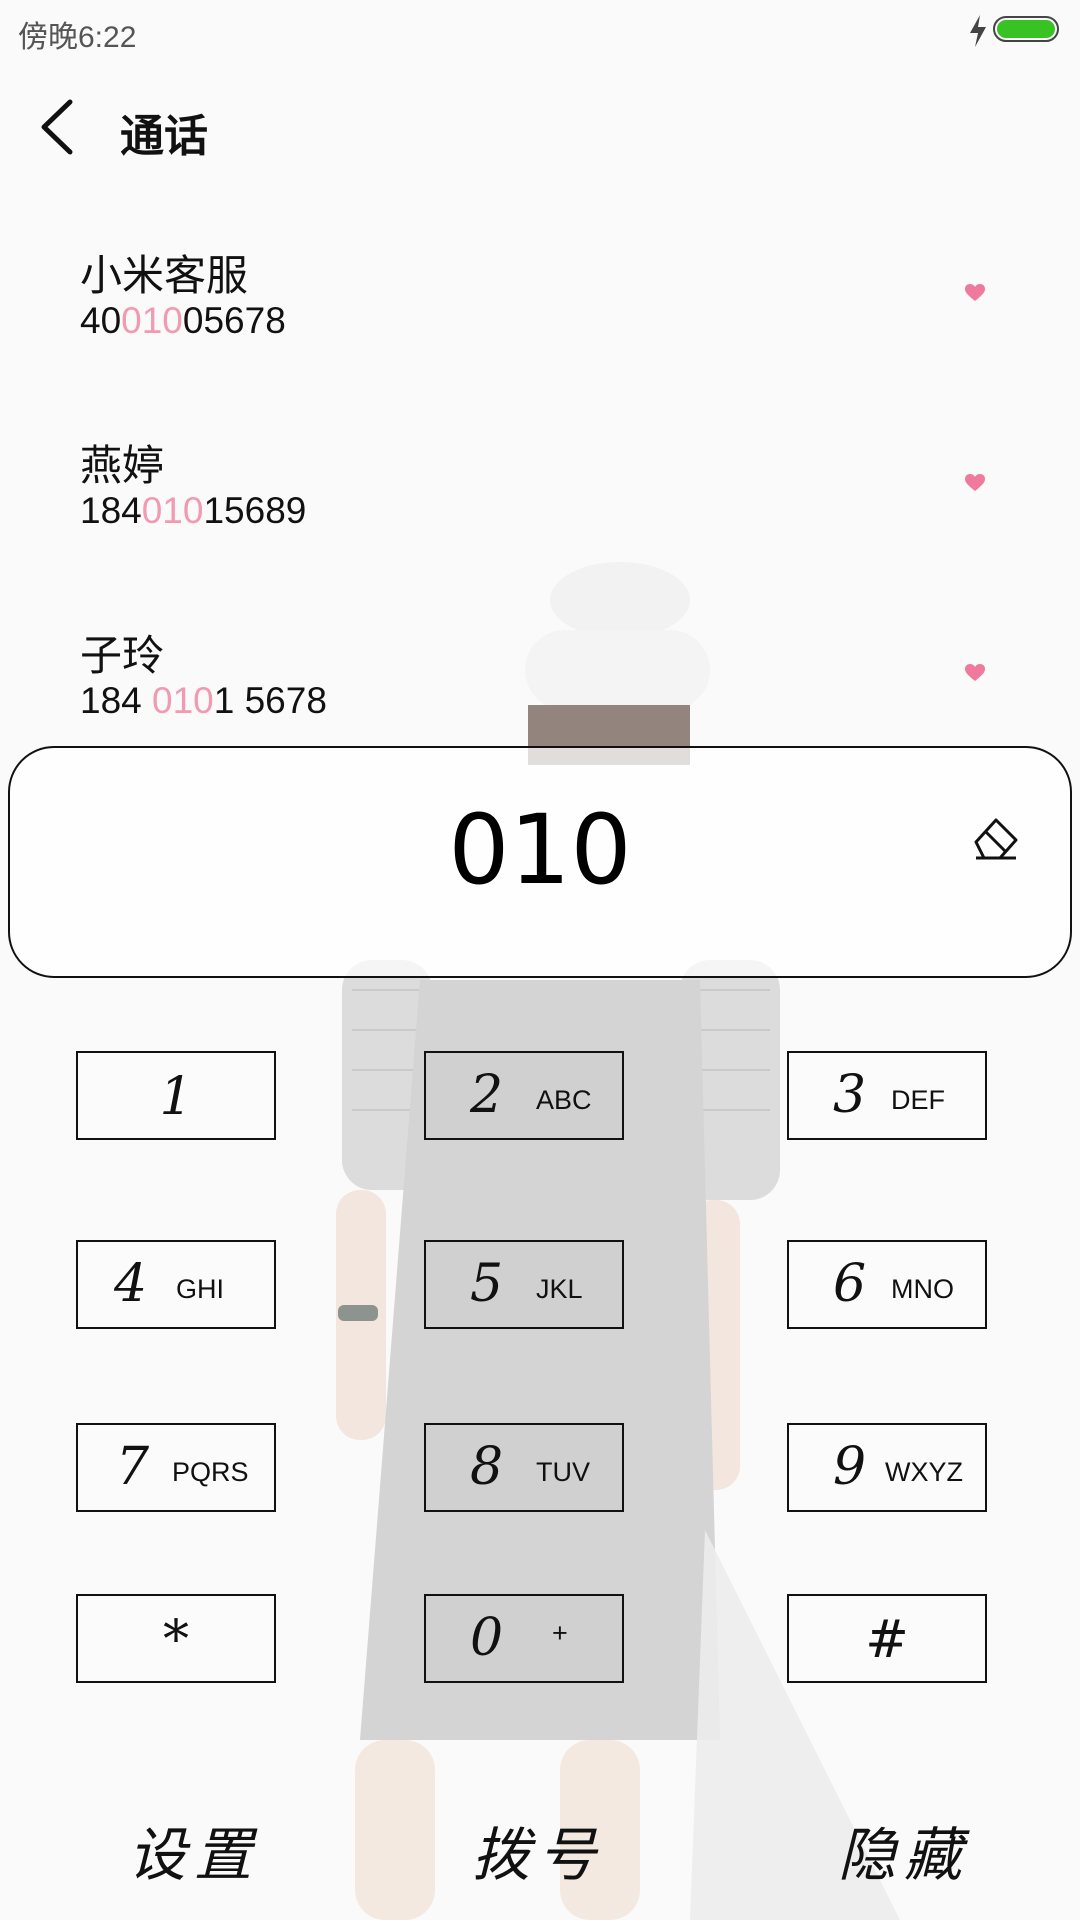  I want to click on contact-number: 4001005678, so click(183, 321).